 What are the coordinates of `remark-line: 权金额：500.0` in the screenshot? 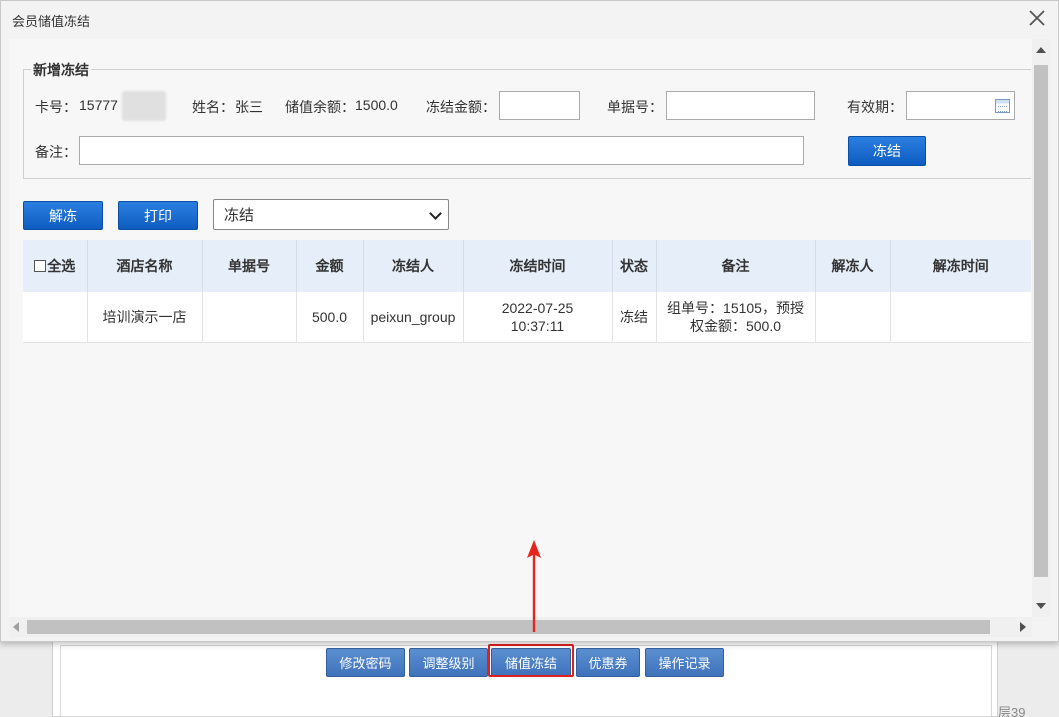 It's located at (735, 325).